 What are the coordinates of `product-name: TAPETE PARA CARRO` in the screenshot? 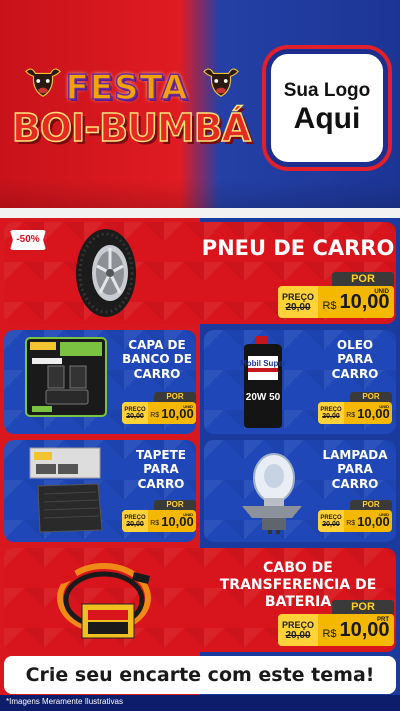 It's located at (161, 469).